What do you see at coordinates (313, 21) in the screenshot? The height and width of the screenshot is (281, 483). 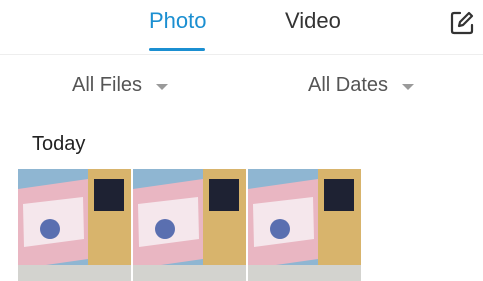 I see `tab-video: Video` at bounding box center [313, 21].